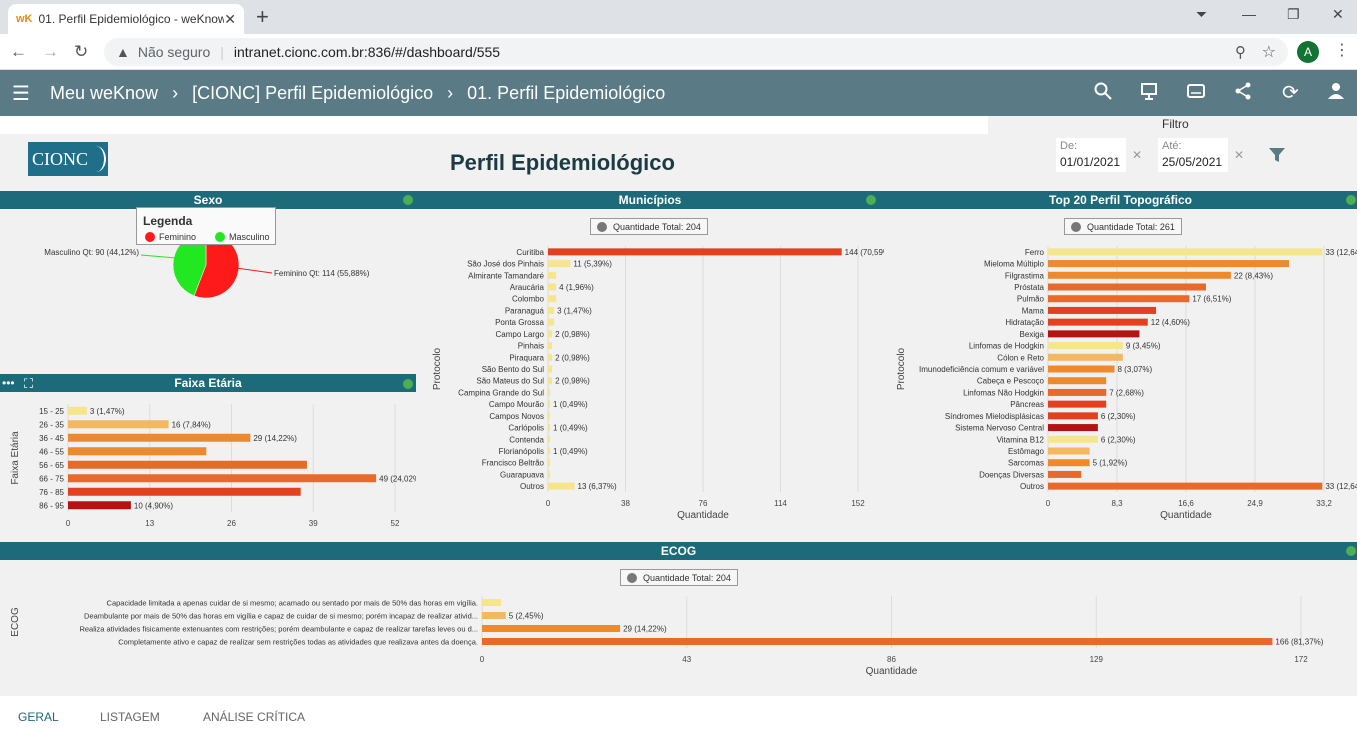 Image resolution: width=1357 pixels, height=736 pixels. What do you see at coordinates (1201, 14) in the screenshot?
I see `profile-dropdown-icon: ⏷` at bounding box center [1201, 14].